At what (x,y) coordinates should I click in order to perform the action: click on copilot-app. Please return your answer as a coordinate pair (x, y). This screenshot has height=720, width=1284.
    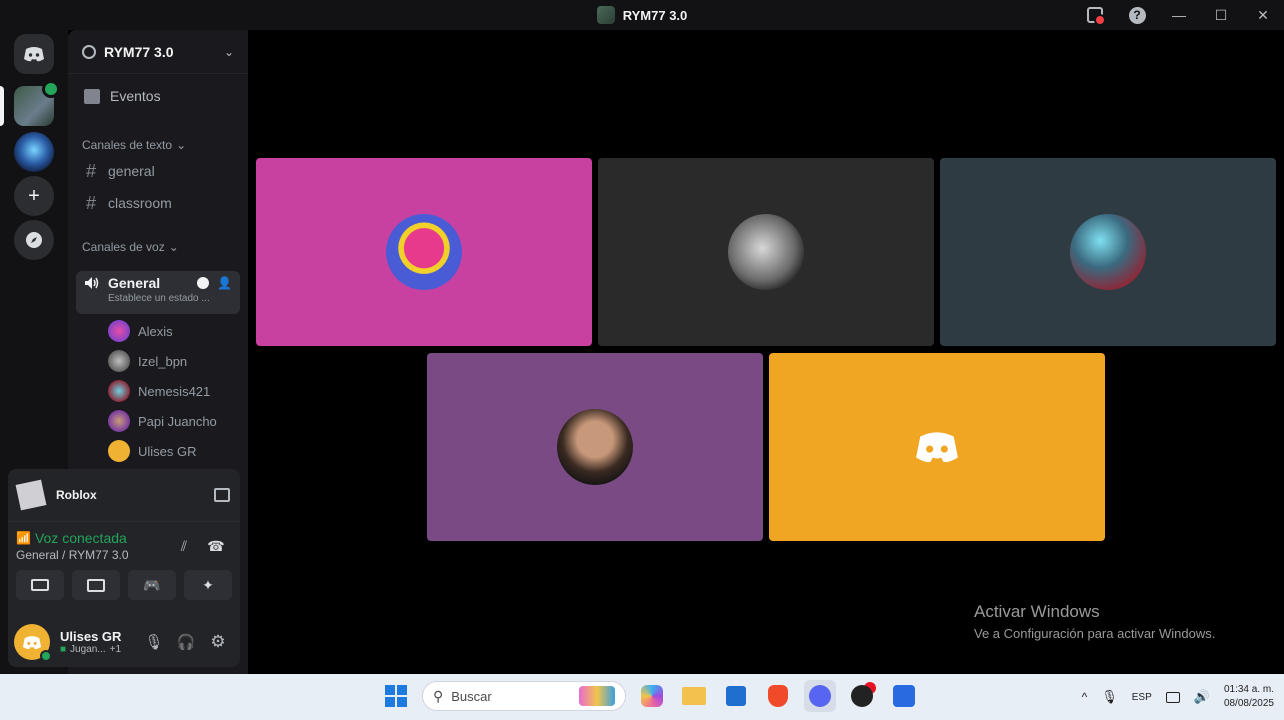
    Looking at the image, I should click on (652, 696).